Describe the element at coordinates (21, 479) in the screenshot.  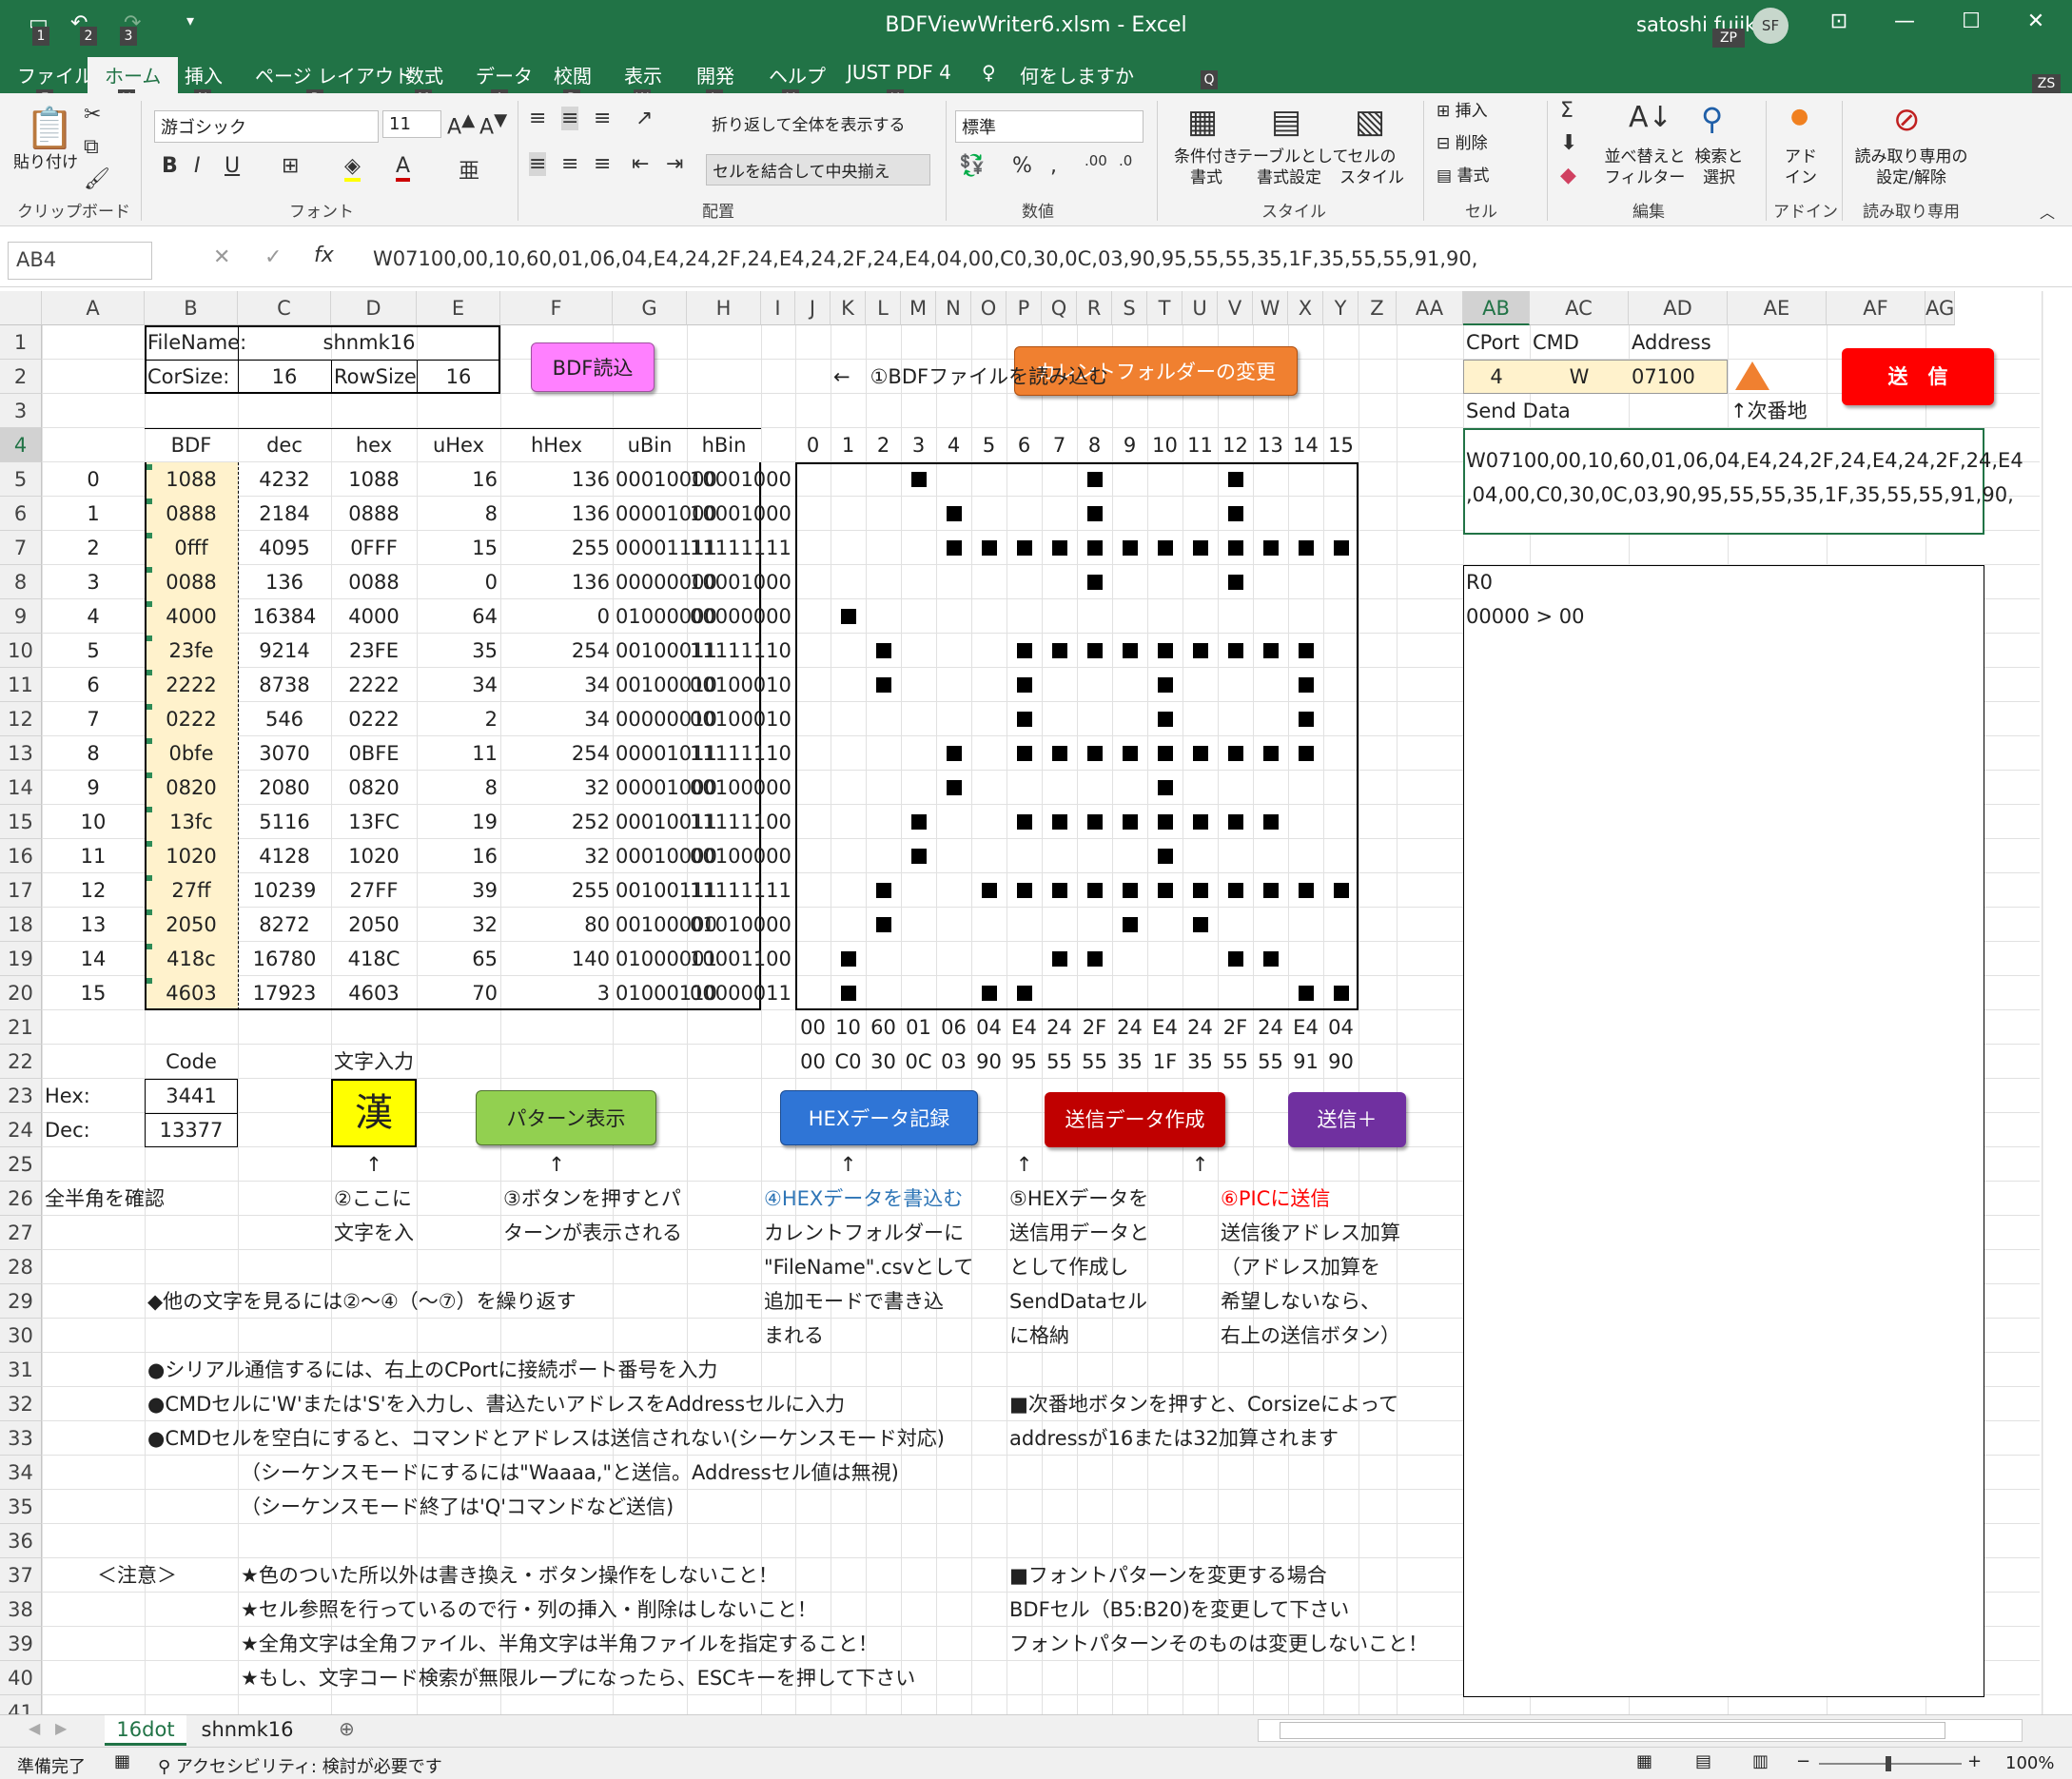
I see `row-header: 5` at that location.